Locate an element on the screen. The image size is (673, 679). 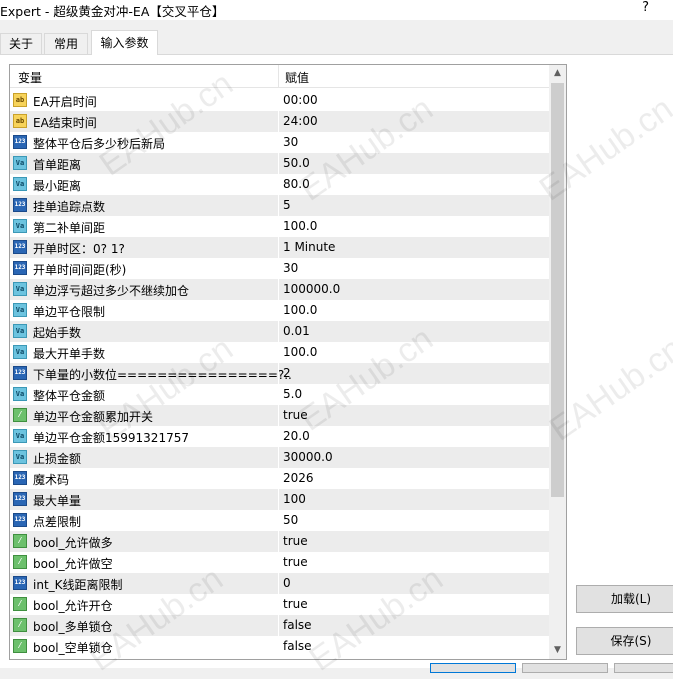
tab-common: 常用 is located at coordinates (66, 43).